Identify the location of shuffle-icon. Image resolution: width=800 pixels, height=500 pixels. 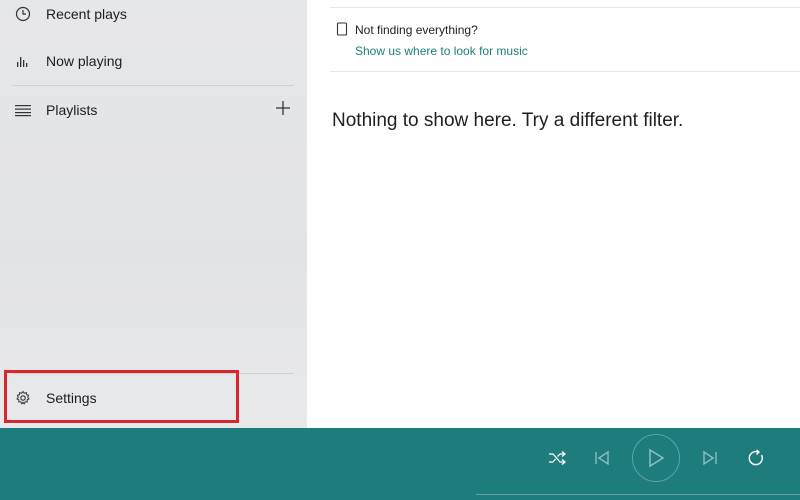
(557, 458).